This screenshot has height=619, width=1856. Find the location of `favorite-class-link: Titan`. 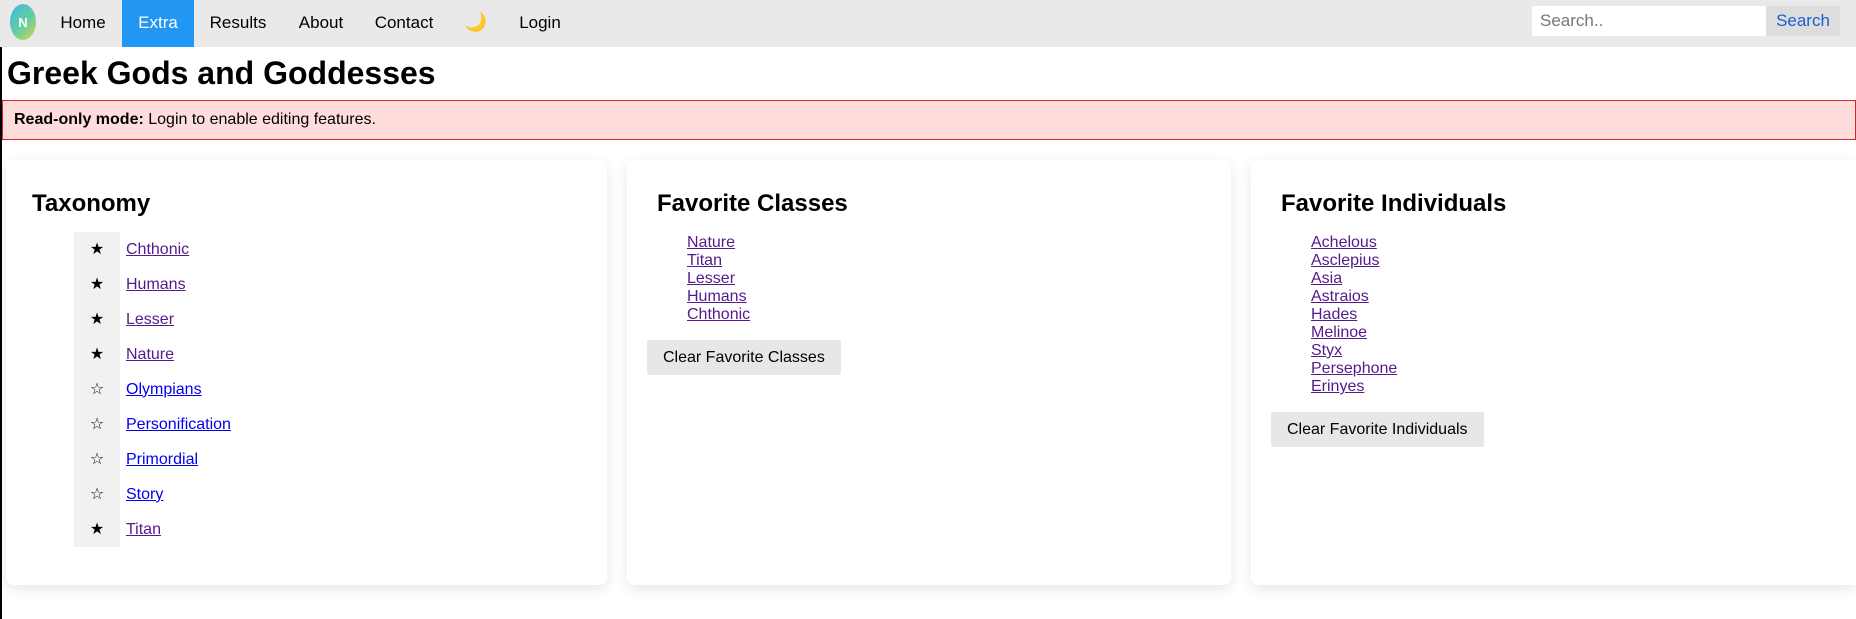

favorite-class-link: Titan is located at coordinates (704, 260).